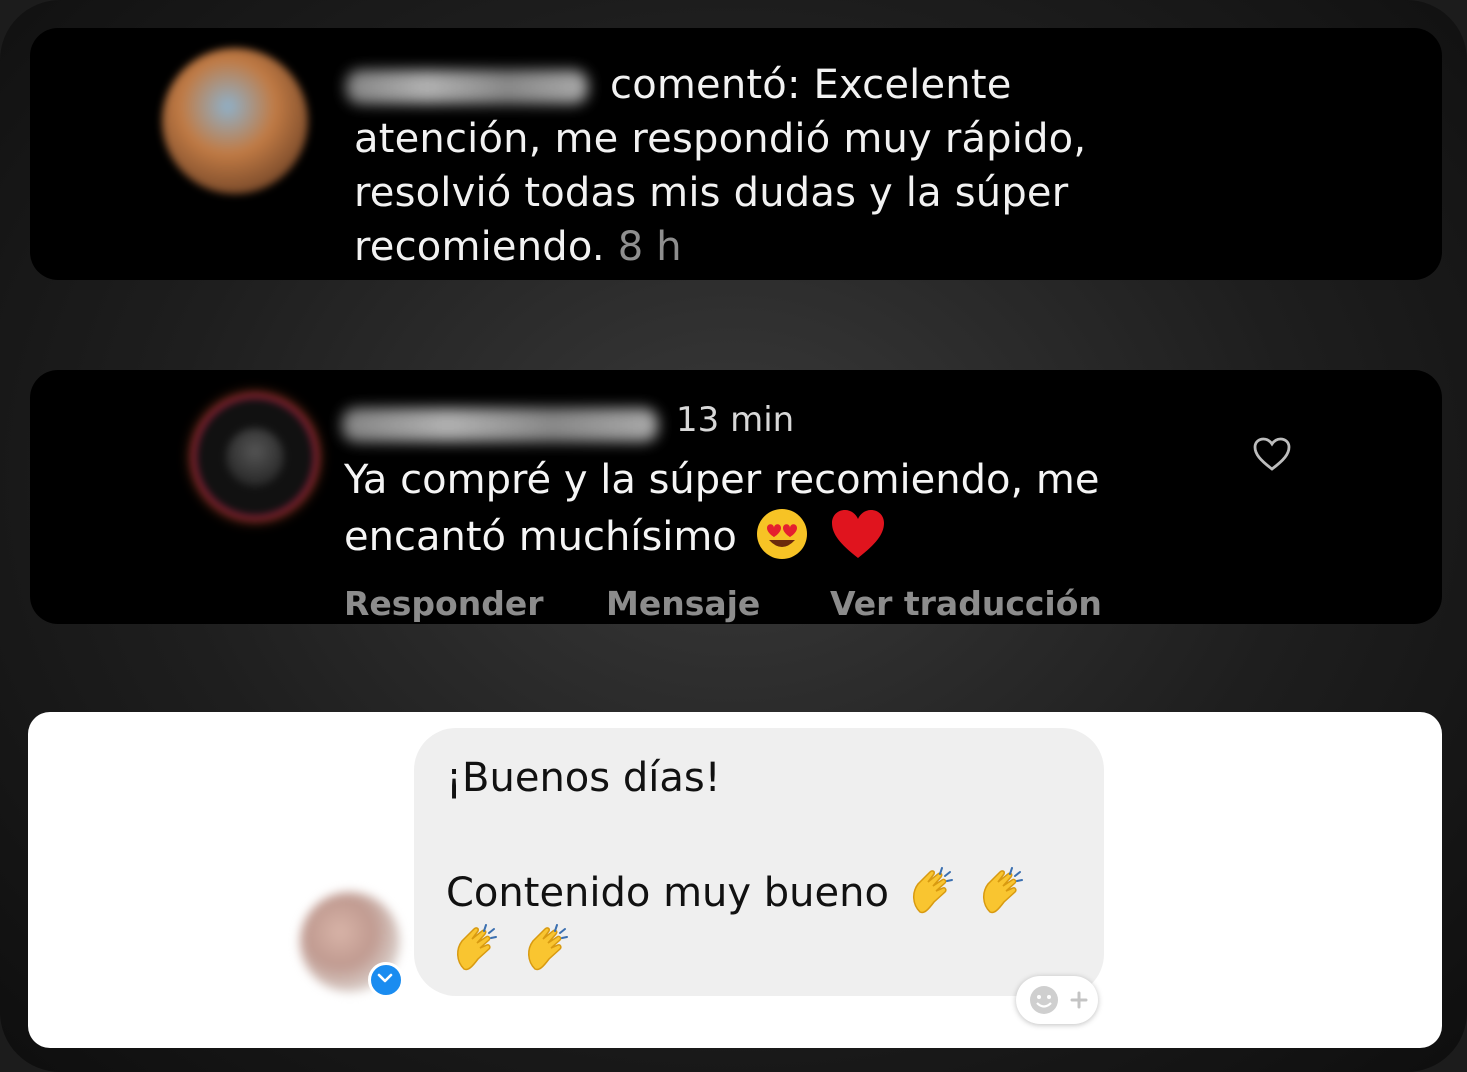 Image resolution: width=1467 pixels, height=1072 pixels. What do you see at coordinates (583, 778) in the screenshot?
I see `message-greeting: ¡Buenos días!` at bounding box center [583, 778].